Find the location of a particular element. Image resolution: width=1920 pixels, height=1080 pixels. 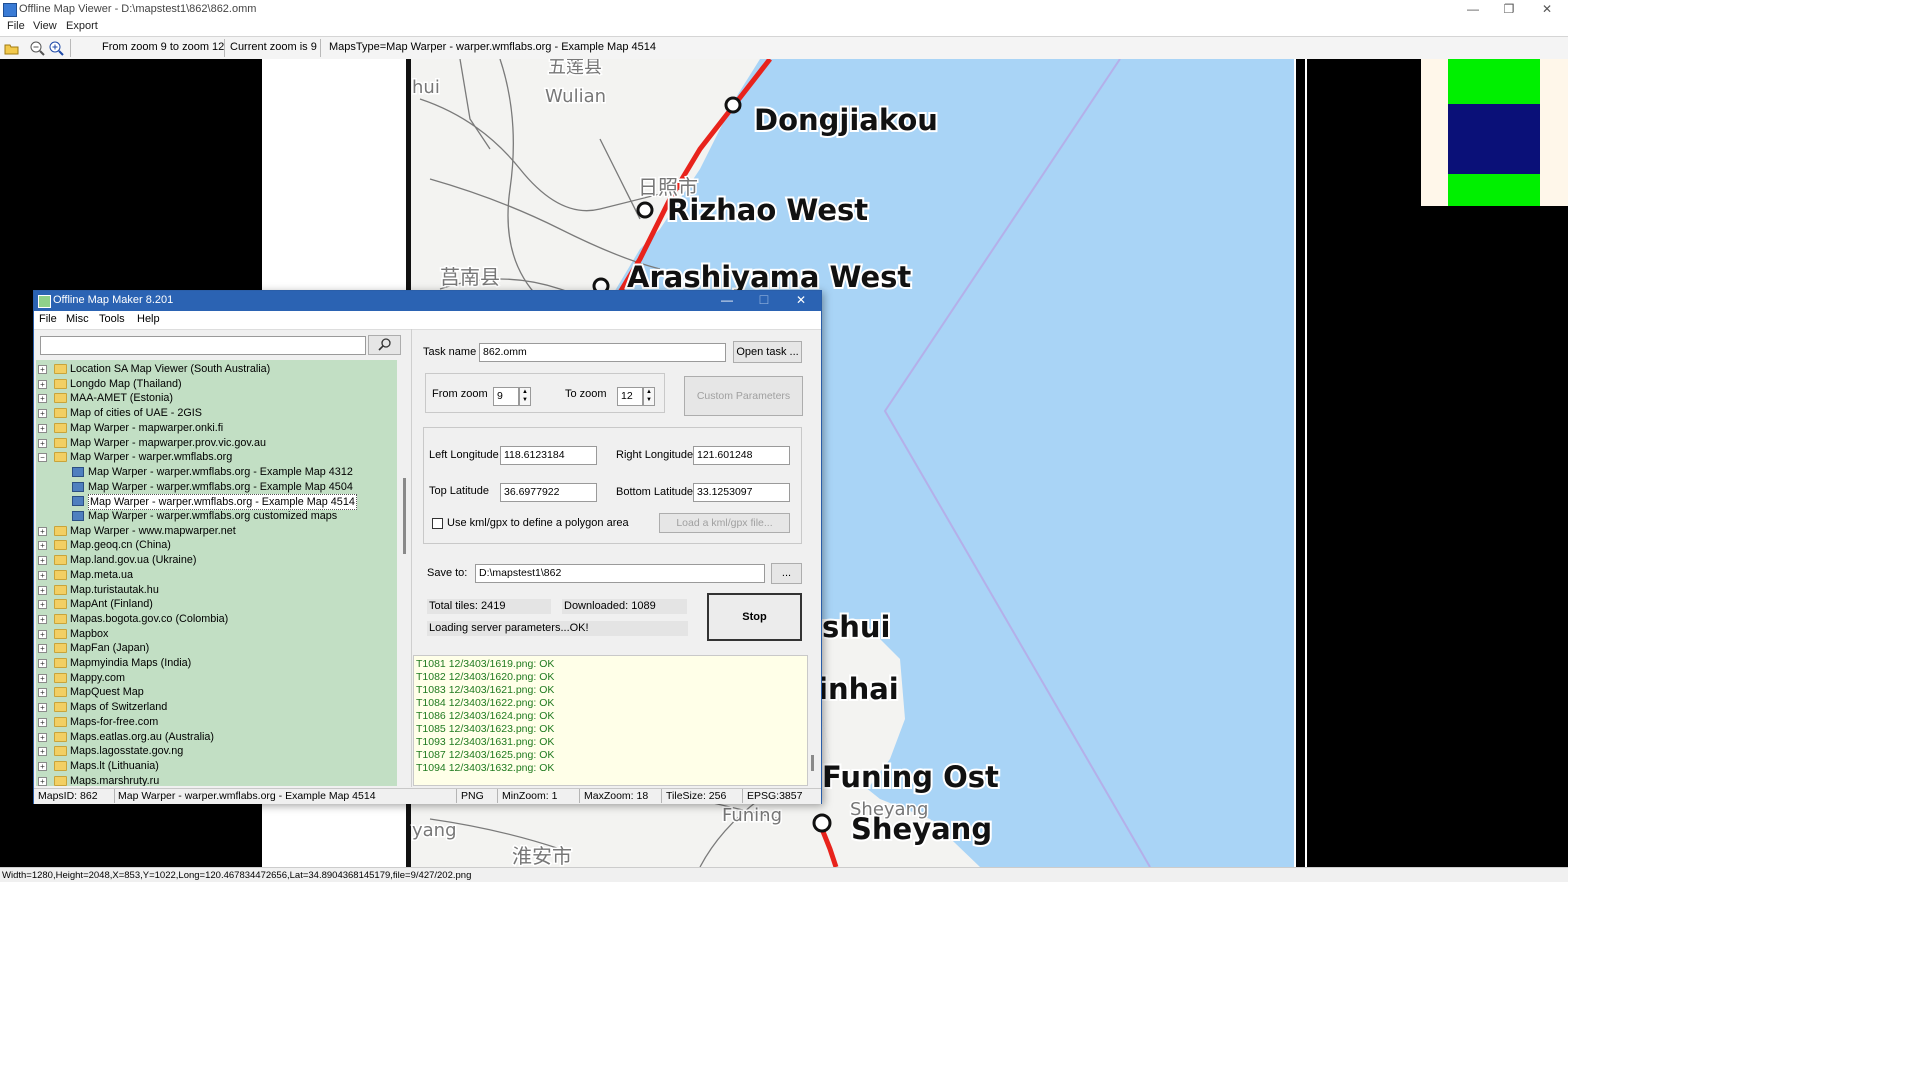

zoom-out-icon is located at coordinates (37, 48).